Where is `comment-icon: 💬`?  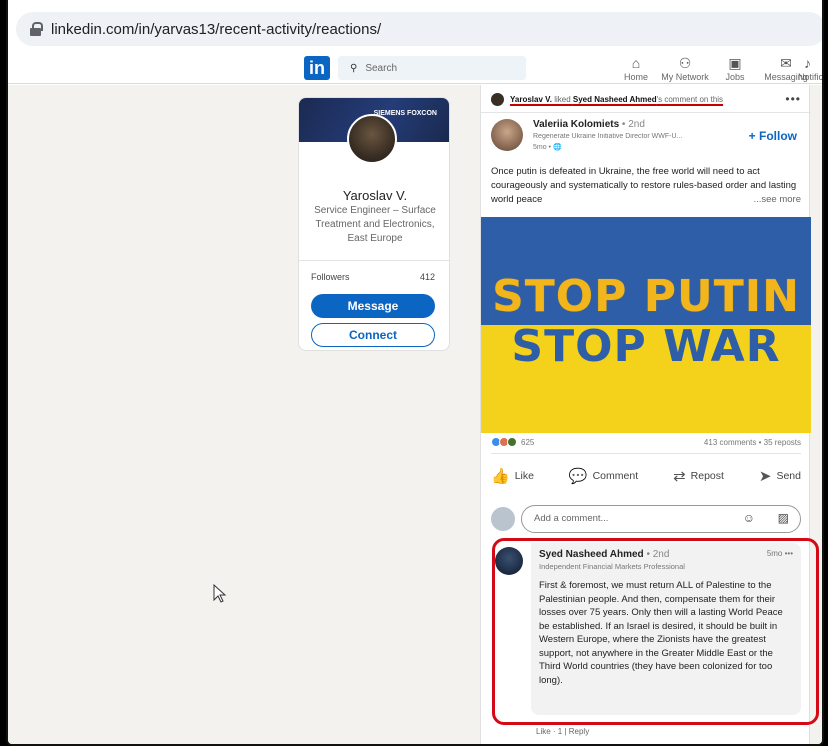
comment-icon: 💬 is located at coordinates (578, 476).